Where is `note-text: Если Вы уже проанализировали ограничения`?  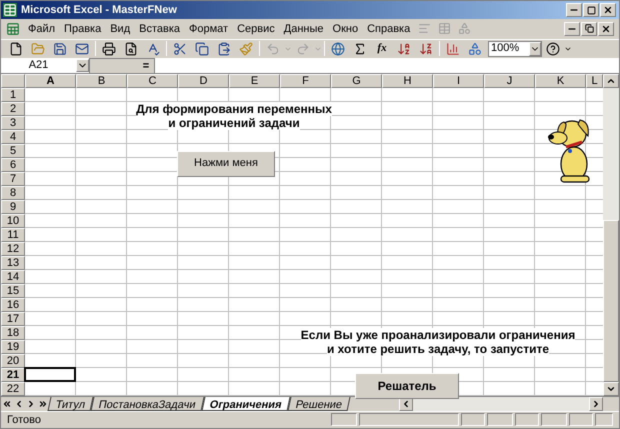 note-text: Если Вы уже проанализировали ограничения is located at coordinates (438, 335).